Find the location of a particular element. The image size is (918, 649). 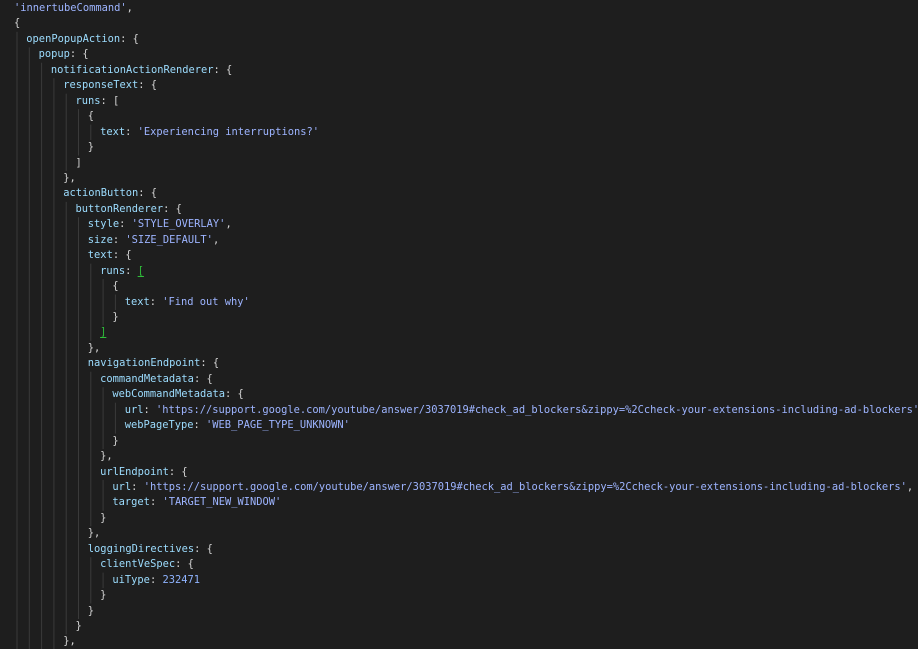

code-token-key: runs is located at coordinates (88, 100).